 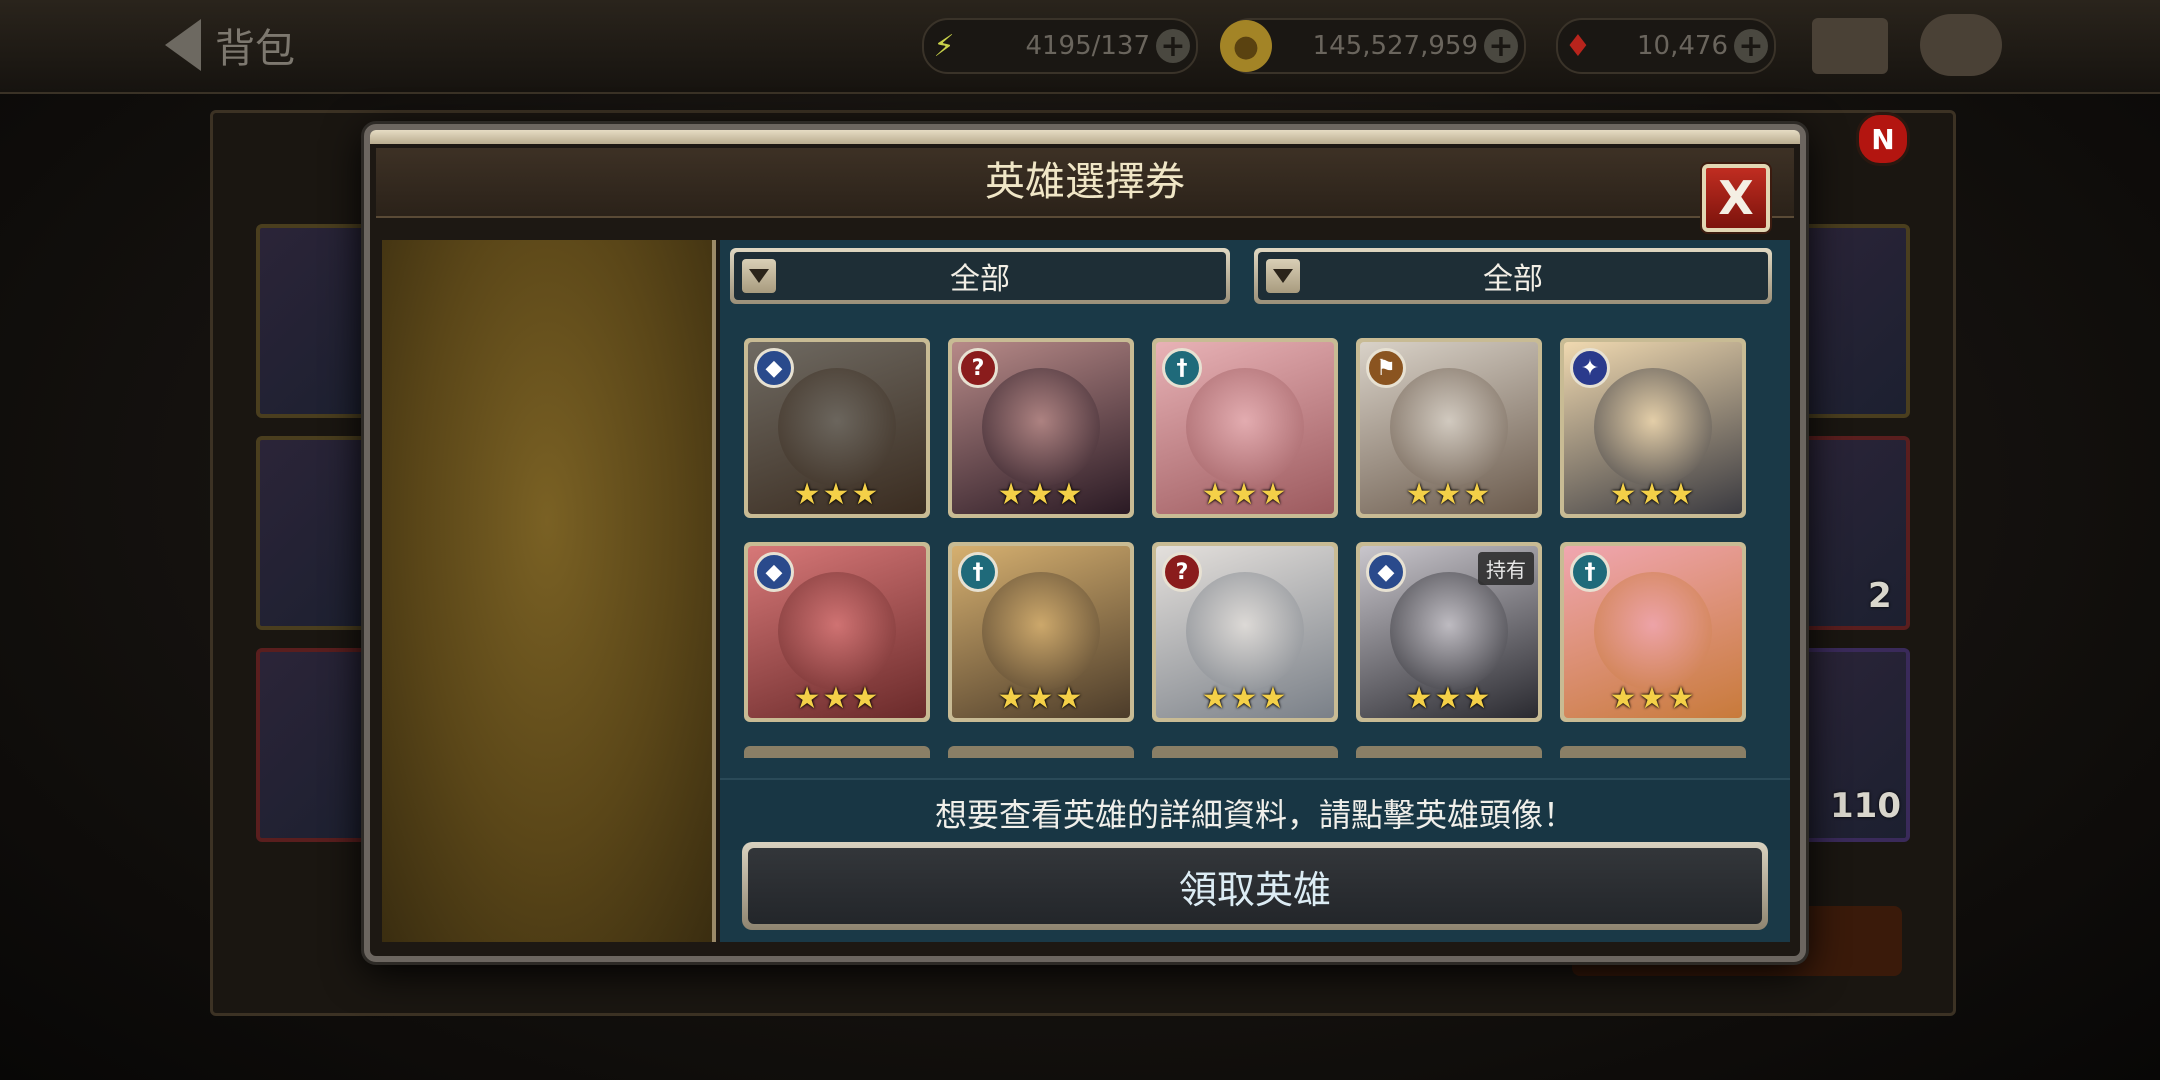 What do you see at coordinates (1751, 46) in the screenshot?
I see `add-gem-button: +` at bounding box center [1751, 46].